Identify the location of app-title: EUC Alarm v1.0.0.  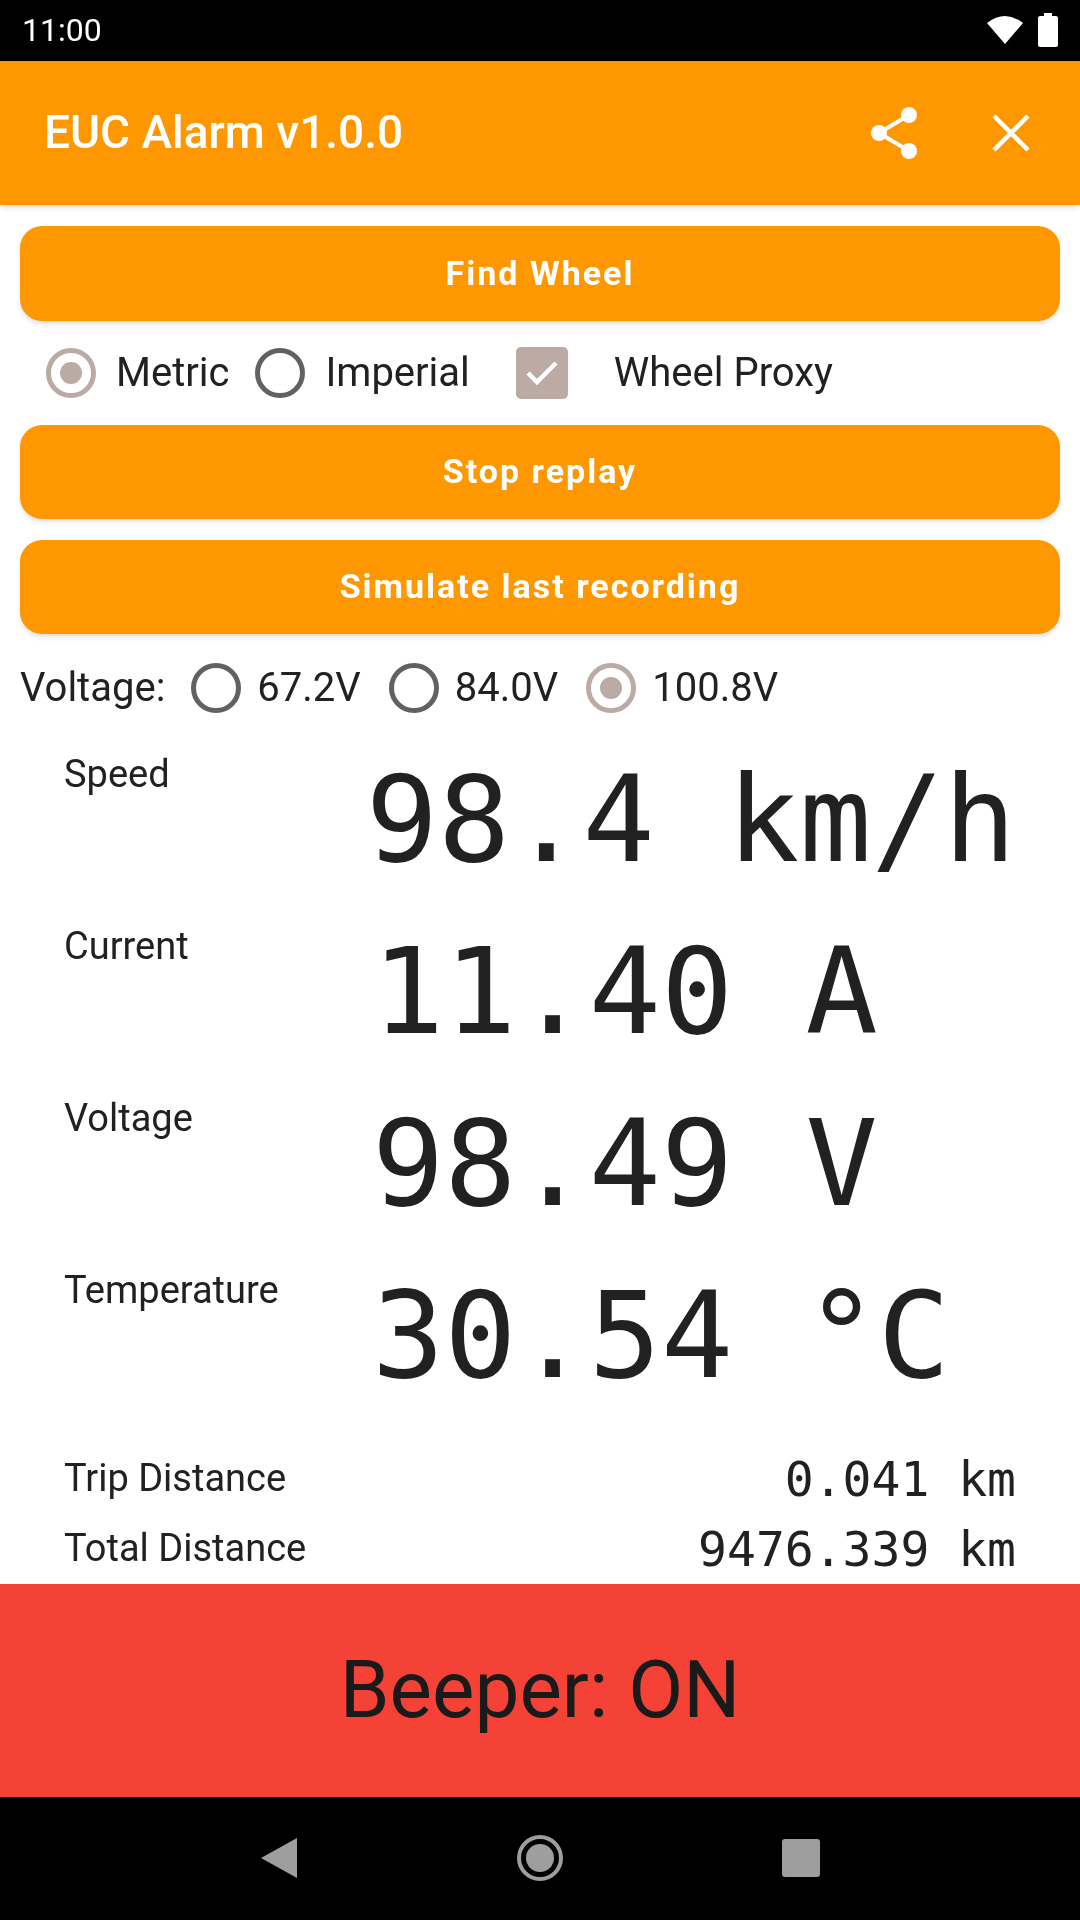
(224, 133).